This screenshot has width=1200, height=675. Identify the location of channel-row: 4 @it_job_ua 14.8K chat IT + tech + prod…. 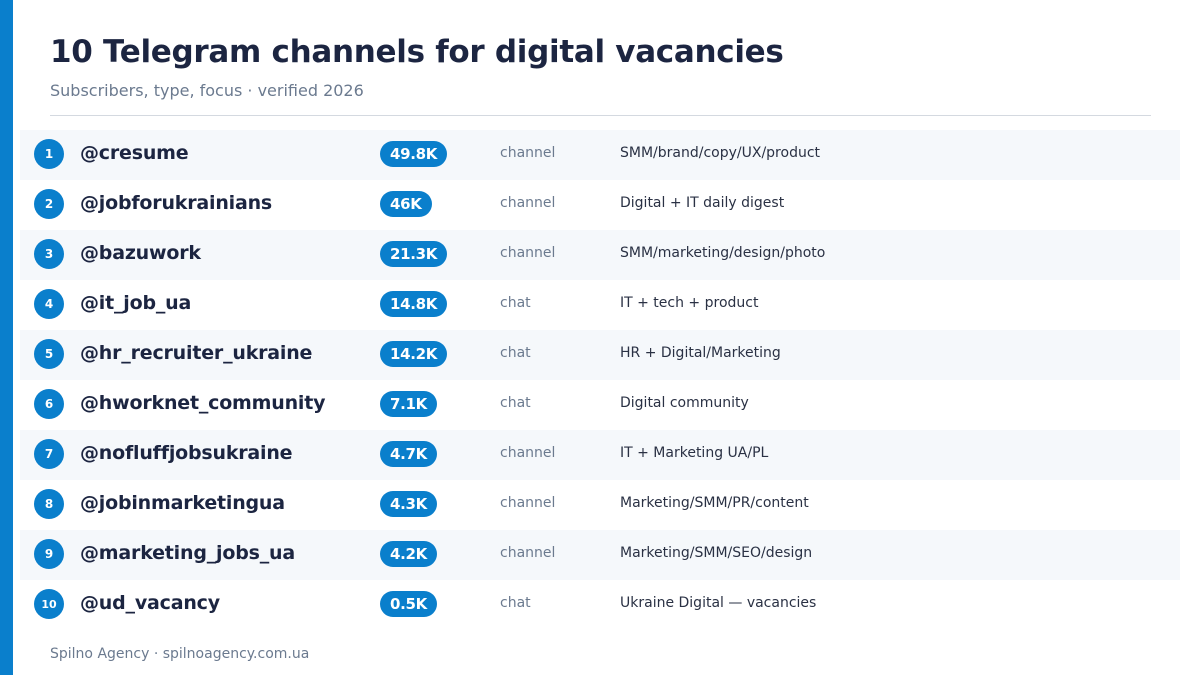
(600, 305).